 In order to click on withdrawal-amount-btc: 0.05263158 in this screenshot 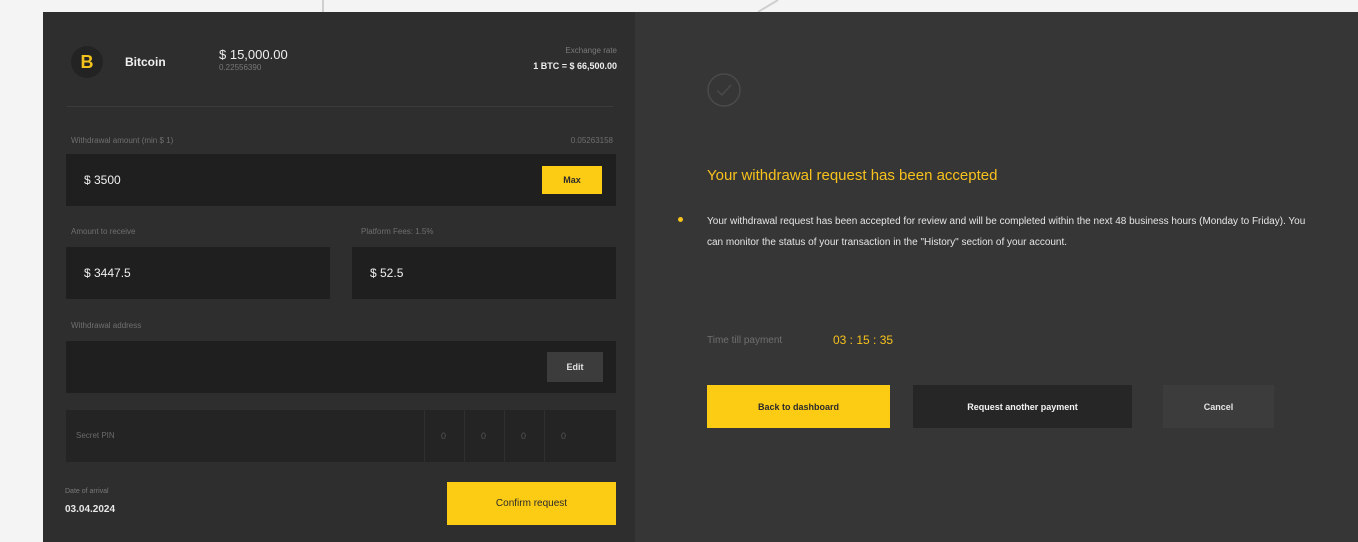, I will do `click(591, 140)`.